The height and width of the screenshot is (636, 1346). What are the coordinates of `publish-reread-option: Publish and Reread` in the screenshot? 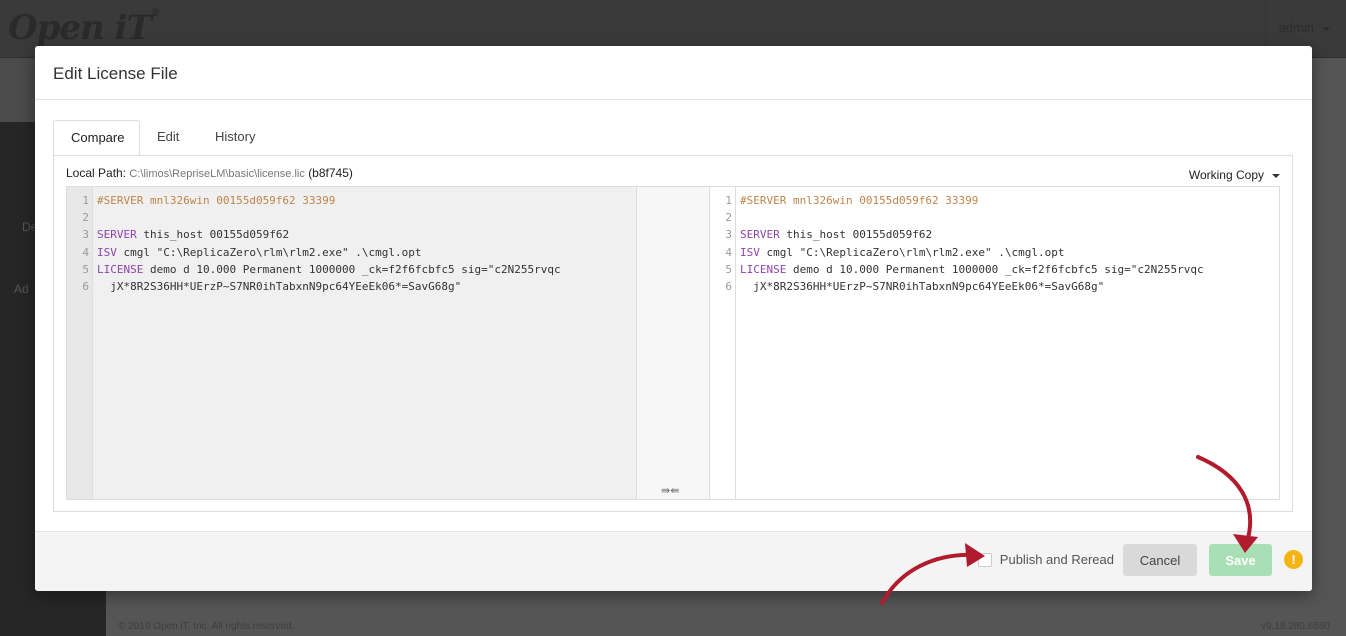 It's located at (1045, 559).